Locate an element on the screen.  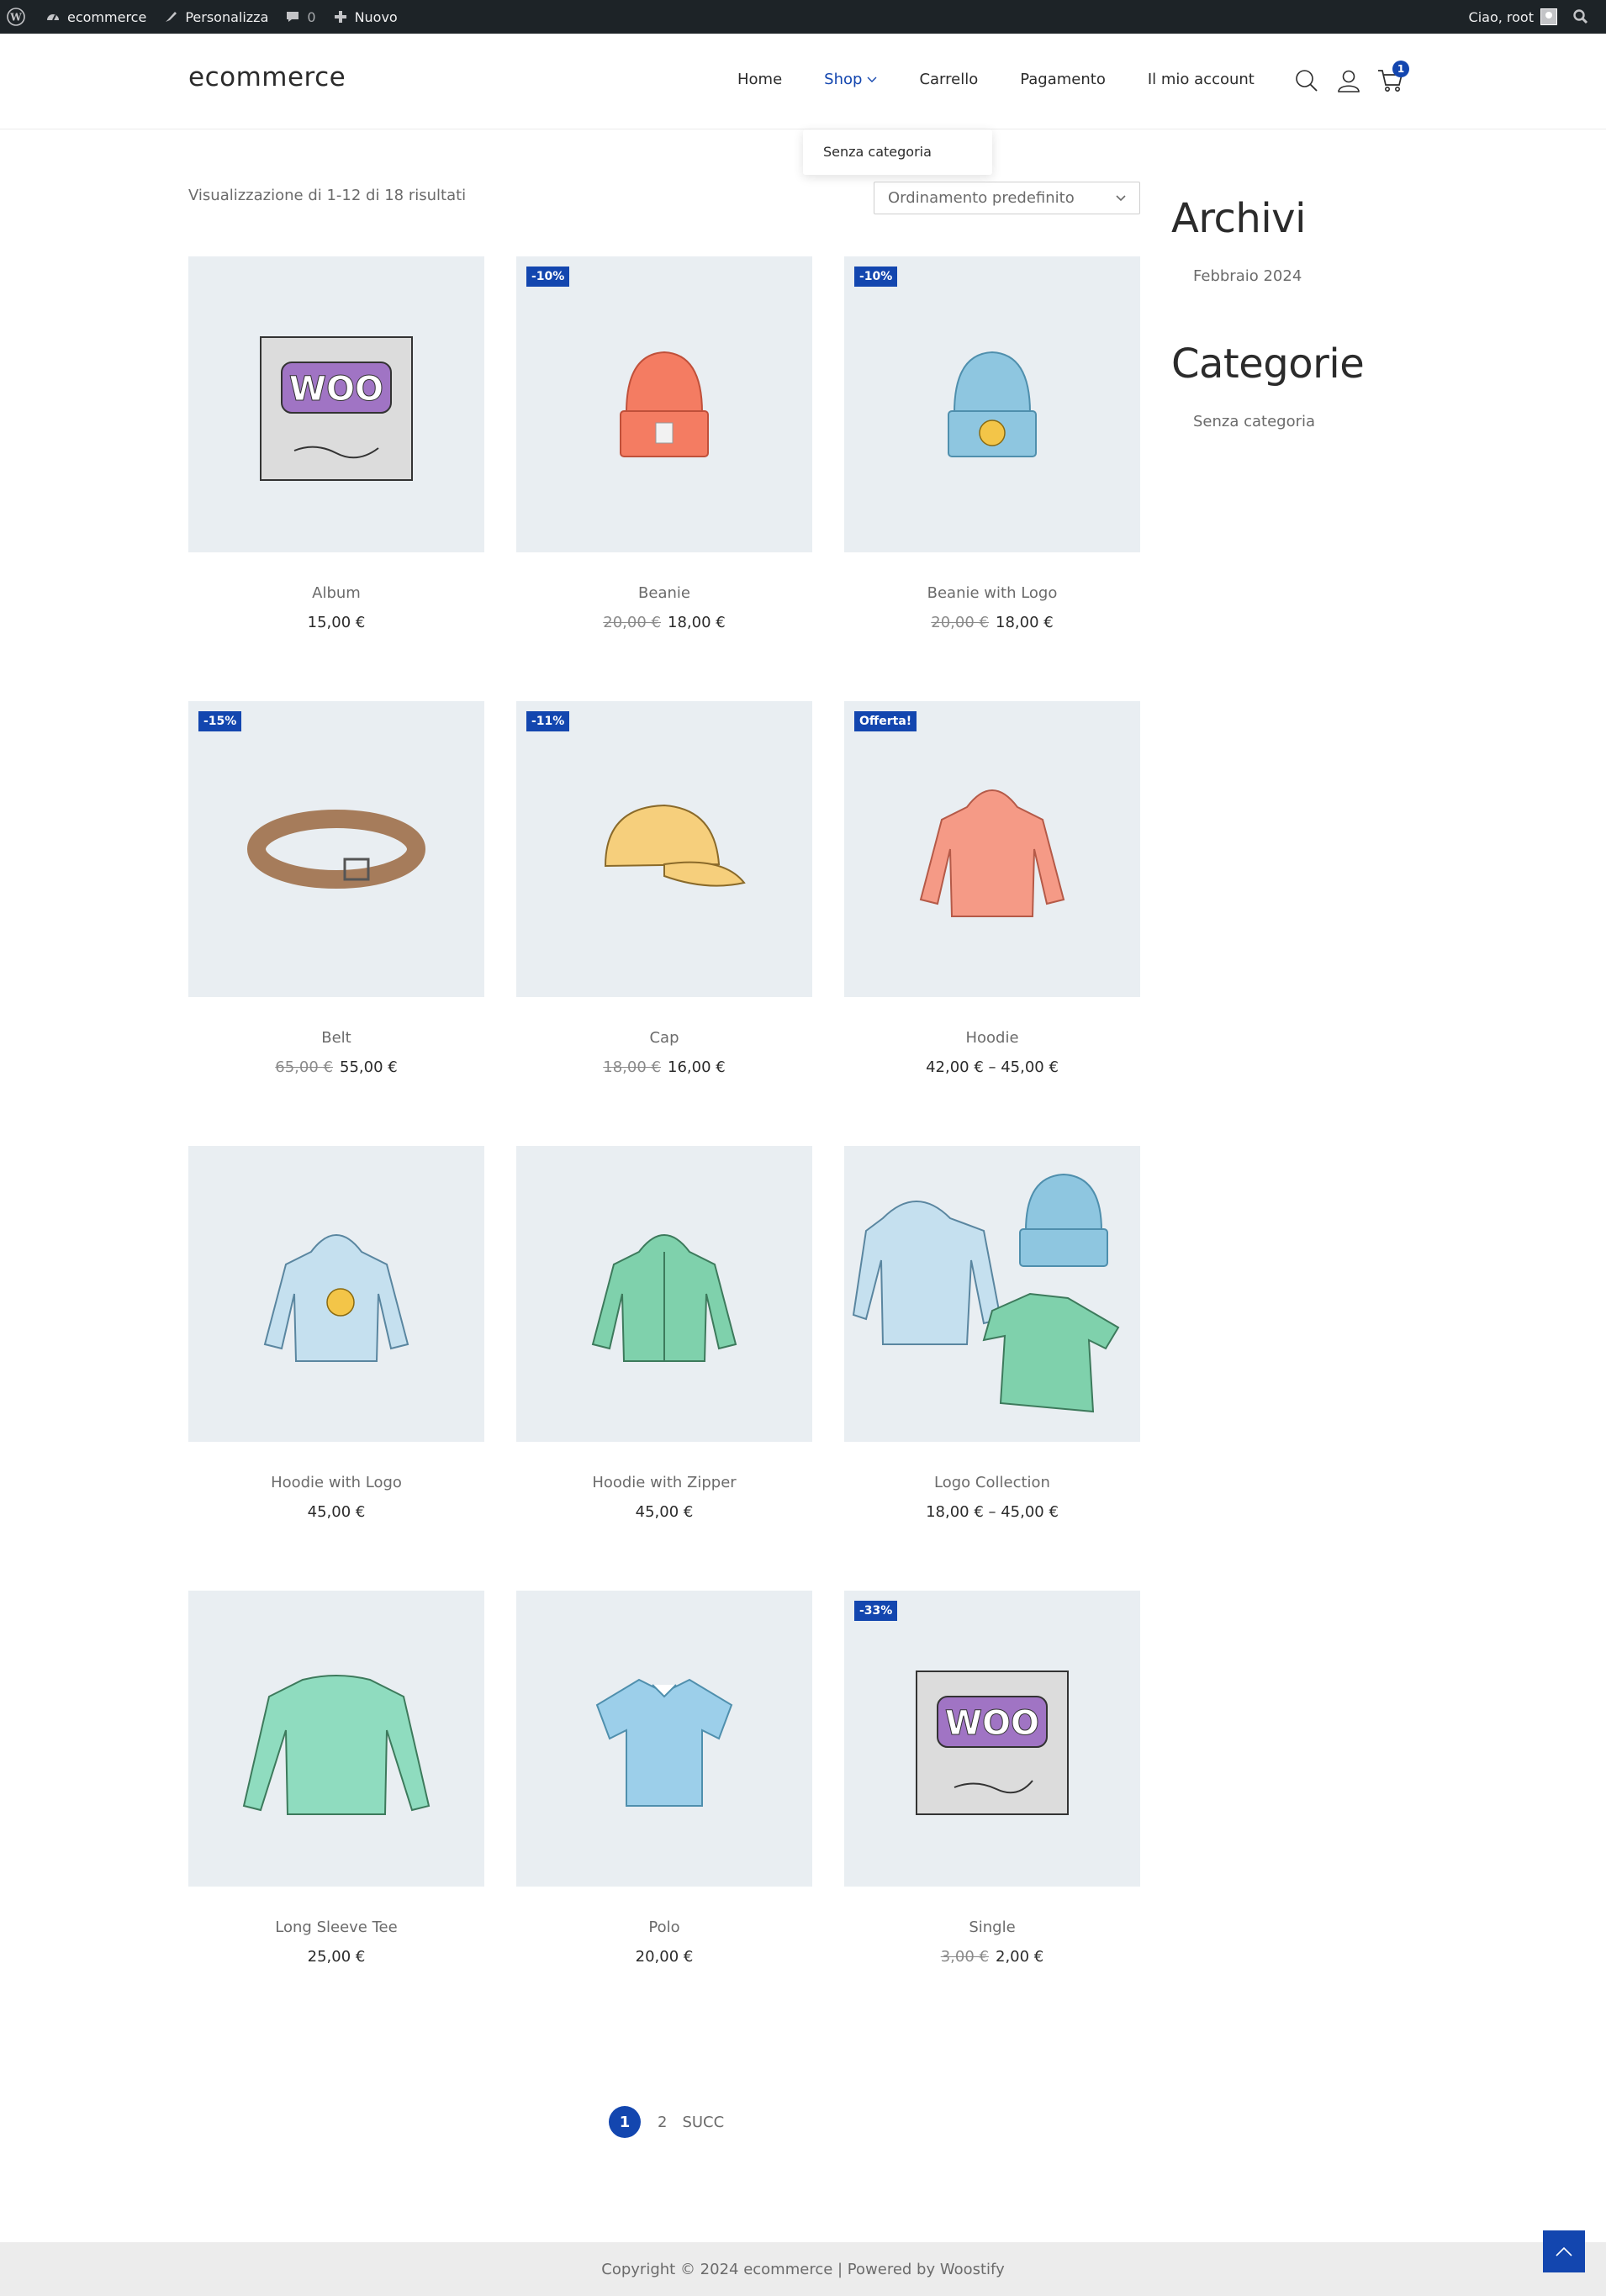
archives-link: Febbraio 2024 is located at coordinates (1309, 276).